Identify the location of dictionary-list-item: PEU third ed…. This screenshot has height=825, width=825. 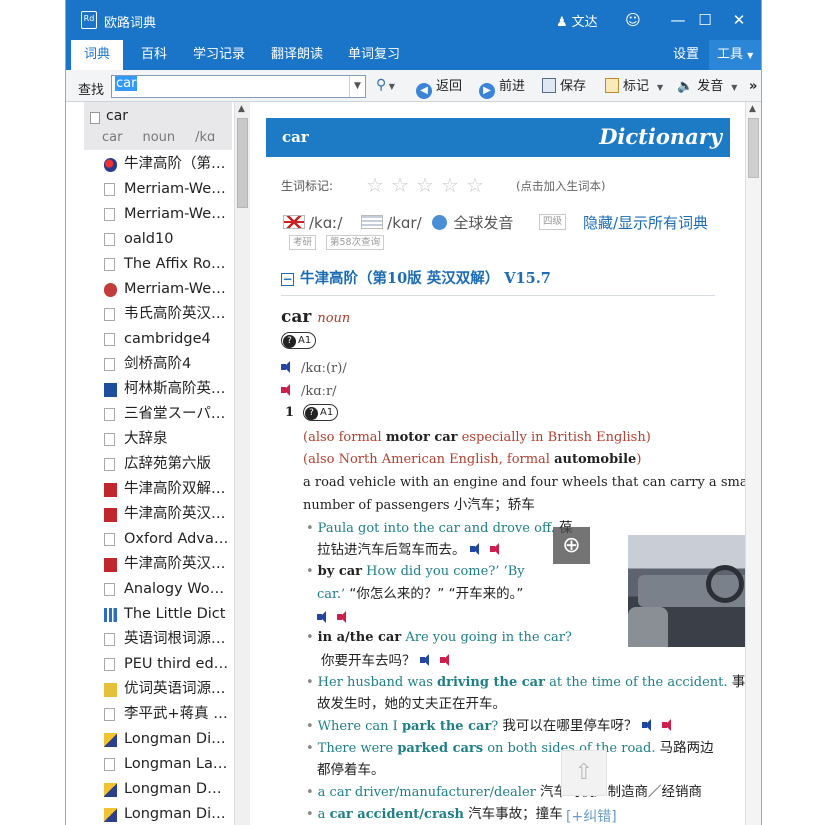
(159, 664).